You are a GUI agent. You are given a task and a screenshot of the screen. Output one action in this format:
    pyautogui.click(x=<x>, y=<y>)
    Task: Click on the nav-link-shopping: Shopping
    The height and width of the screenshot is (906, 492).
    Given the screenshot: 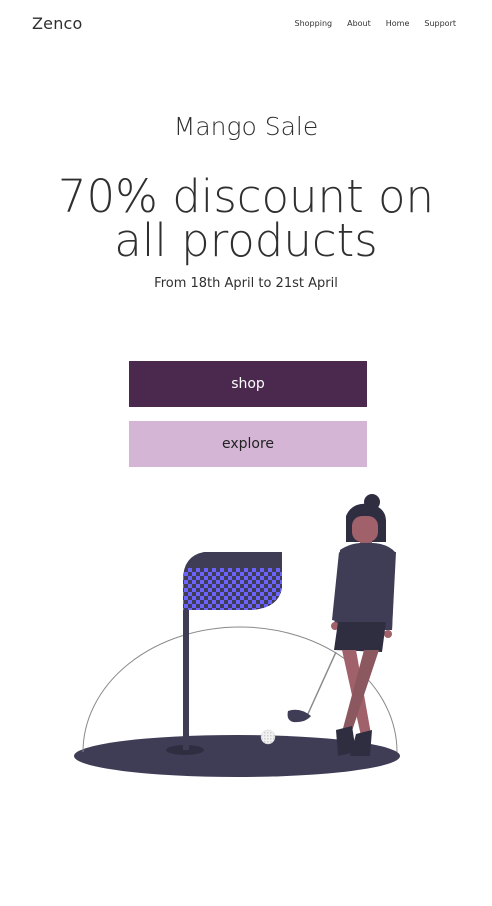 What is the action you would take?
    pyautogui.click(x=314, y=23)
    